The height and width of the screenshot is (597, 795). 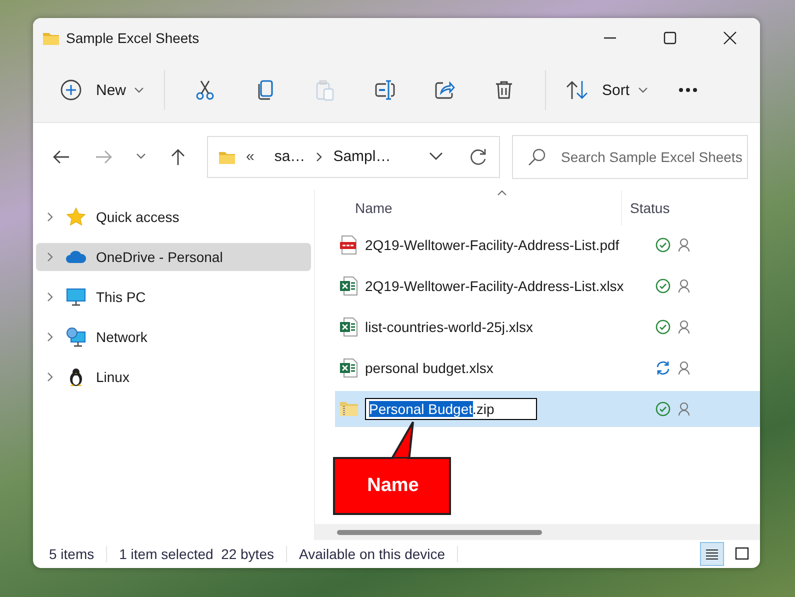 I want to click on search-field: Search Sample Excel Sheets, so click(x=630, y=156).